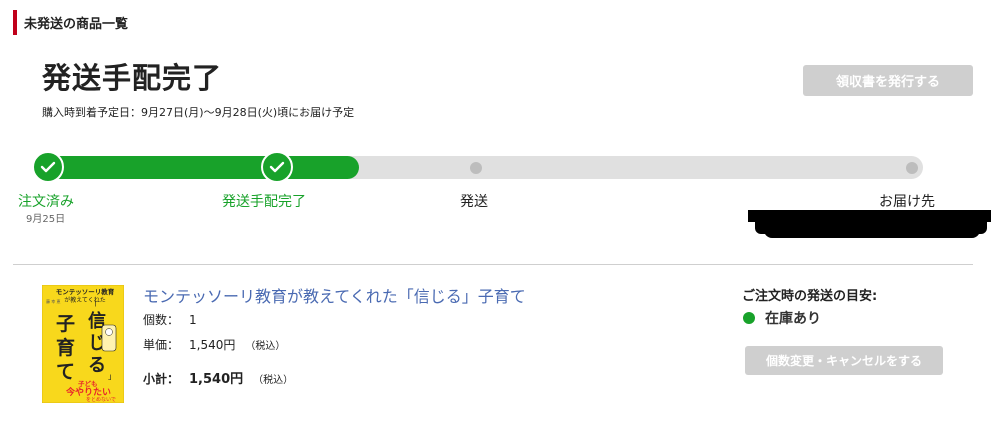 The image size is (1007, 422). Describe the element at coordinates (46, 219) in the screenshot. I see `step-date-ordered: 9月25日` at that location.